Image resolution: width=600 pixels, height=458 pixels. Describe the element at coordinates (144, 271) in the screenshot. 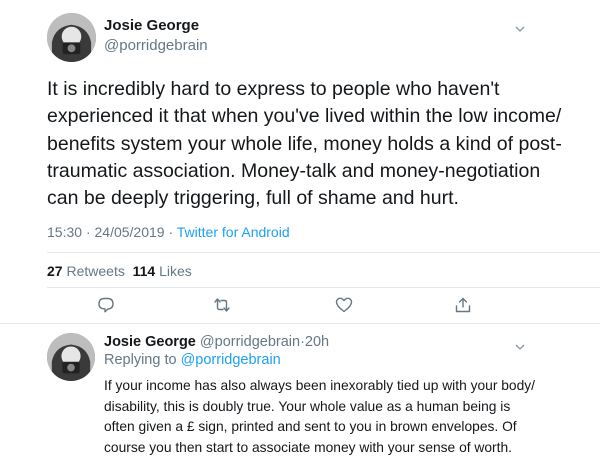

I see `likes-count: 114` at that location.